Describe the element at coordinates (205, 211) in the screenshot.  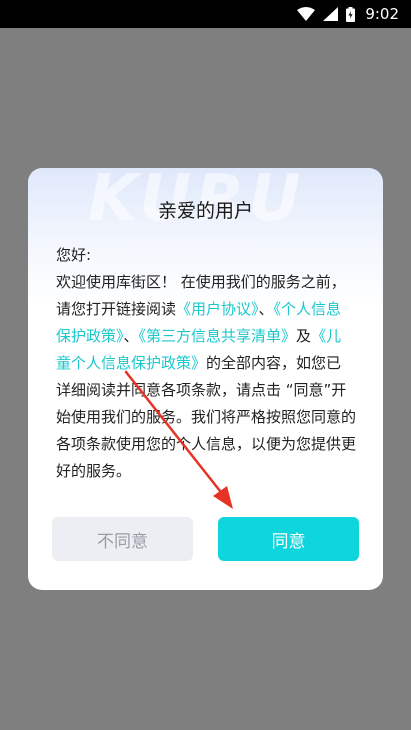
I see `dialog-title: 亲爱的用户` at that location.